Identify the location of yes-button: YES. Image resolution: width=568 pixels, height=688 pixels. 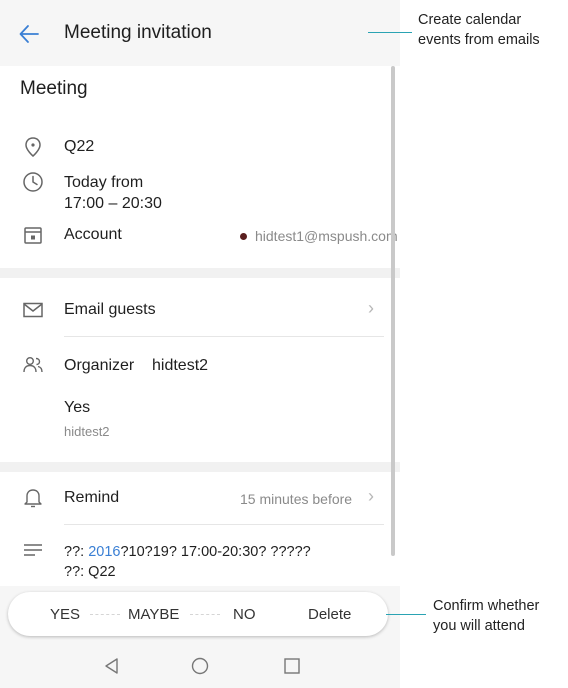
(65, 614).